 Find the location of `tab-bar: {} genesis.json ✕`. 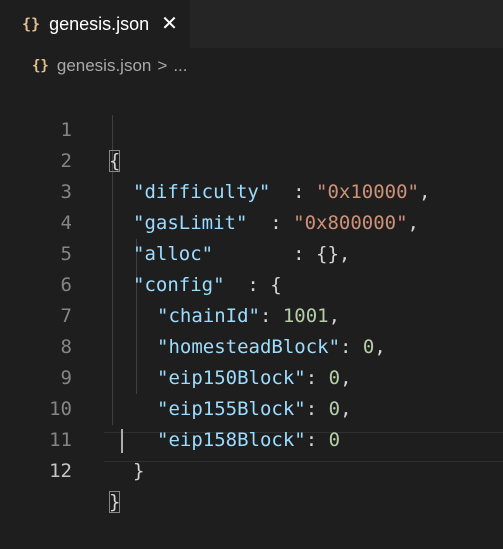

tab-bar: {} genesis.json ✕ is located at coordinates (251, 24).